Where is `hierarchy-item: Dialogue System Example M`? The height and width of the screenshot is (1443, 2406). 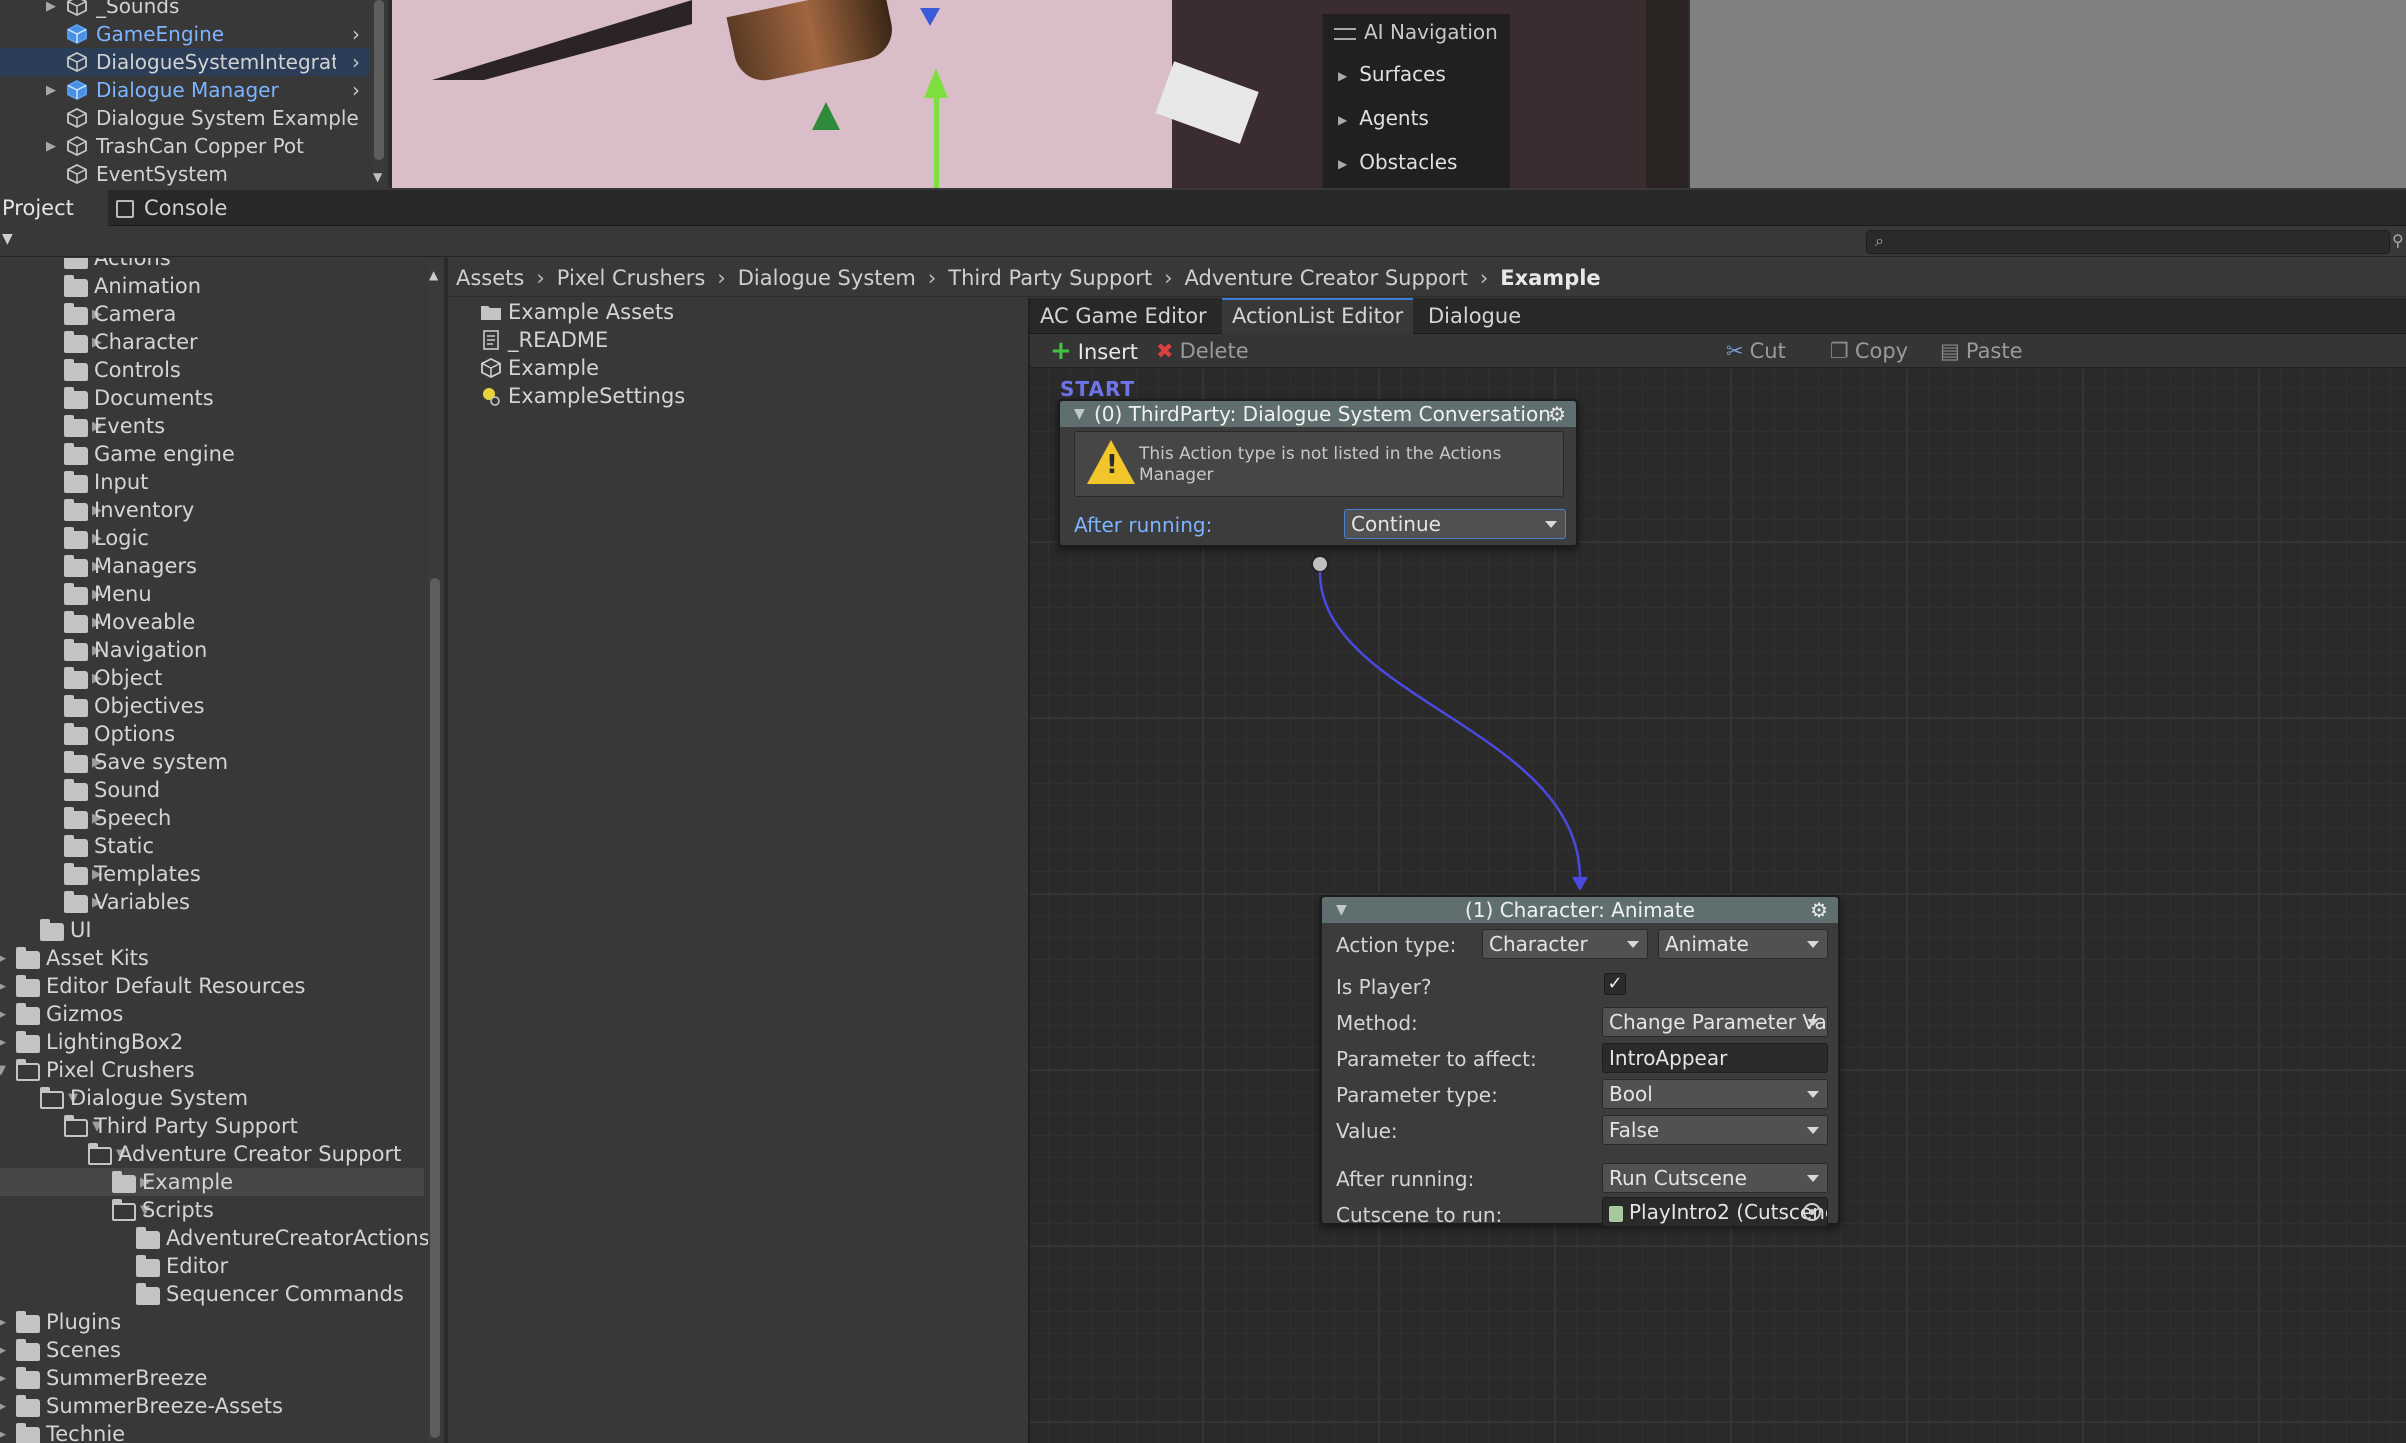 hierarchy-item: Dialogue System Example M is located at coordinates (185, 118).